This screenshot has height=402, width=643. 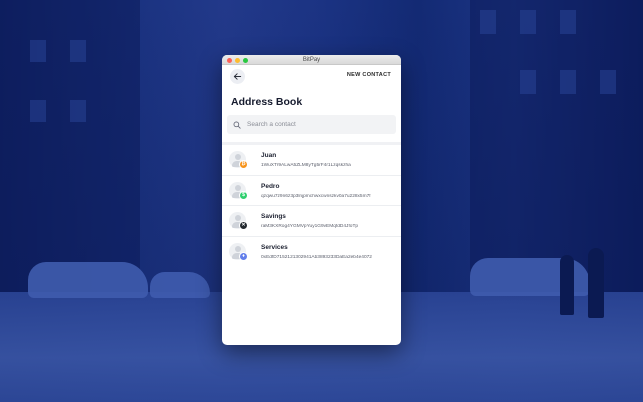 What do you see at coordinates (306, 165) in the screenshot?
I see `contact-address: 1WuXTr9ALwA5ZLM8yTg5rF4r1Lzqskzha` at bounding box center [306, 165].